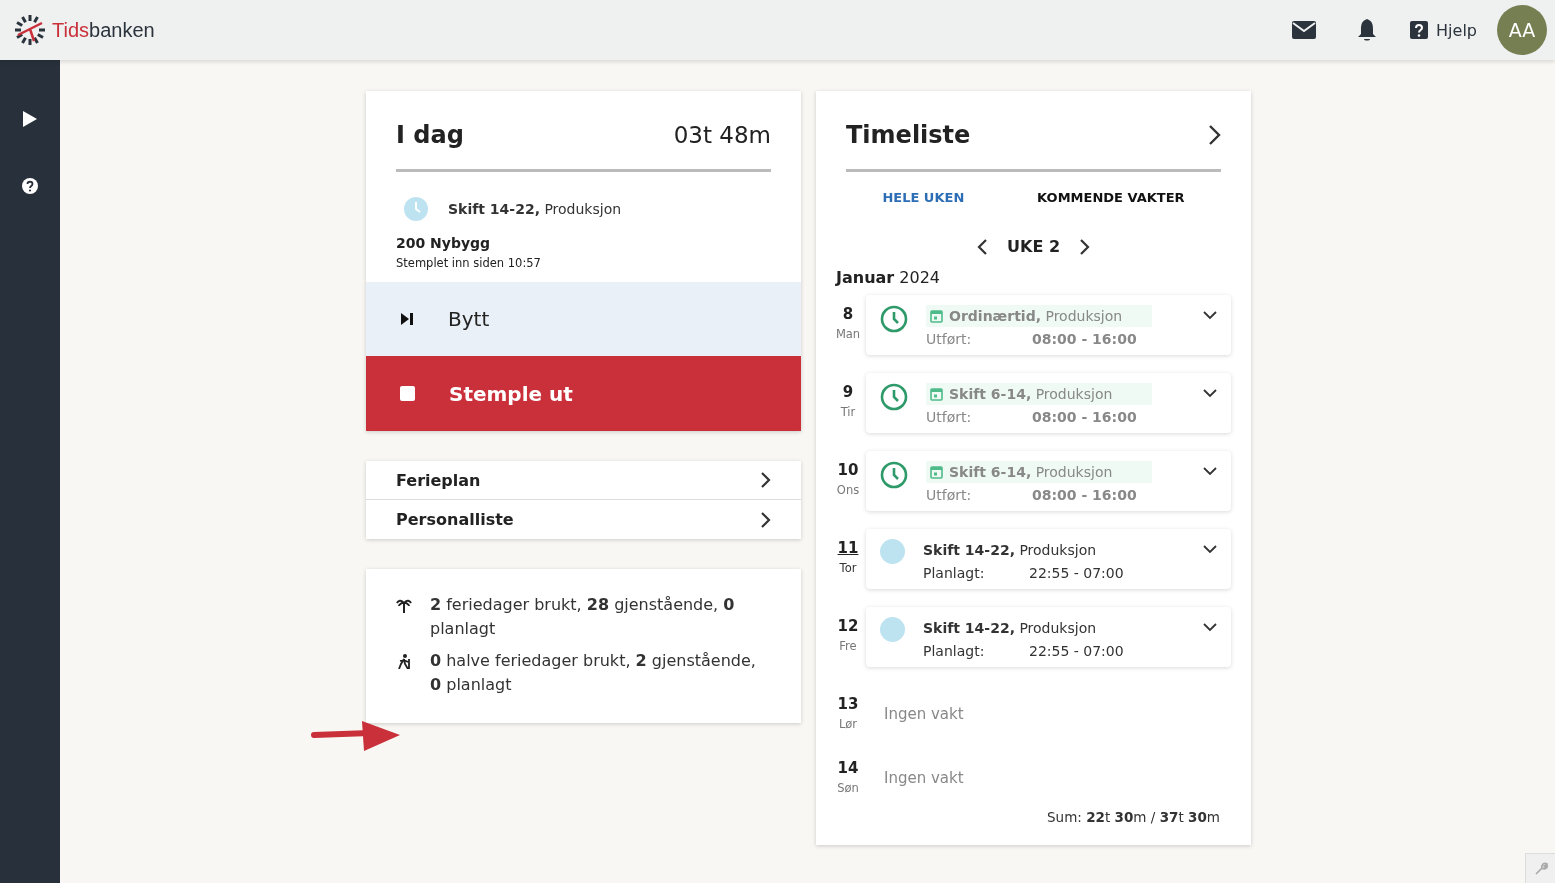  I want to click on weekday-label: Tir, so click(848, 412).